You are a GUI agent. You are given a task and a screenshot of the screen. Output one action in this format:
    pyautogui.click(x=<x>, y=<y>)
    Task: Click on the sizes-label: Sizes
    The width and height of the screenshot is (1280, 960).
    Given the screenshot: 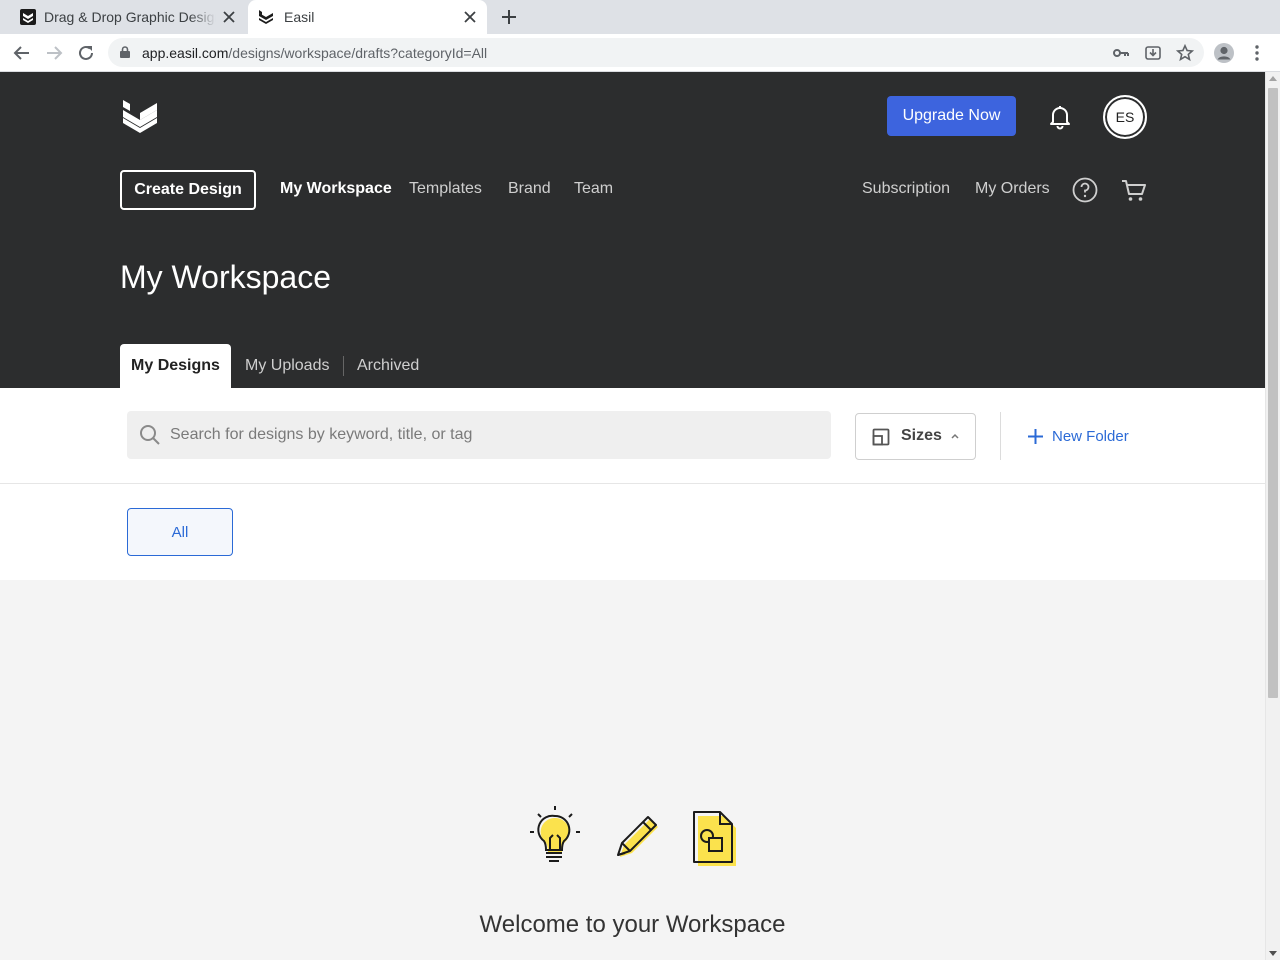 What is the action you would take?
    pyautogui.click(x=921, y=435)
    